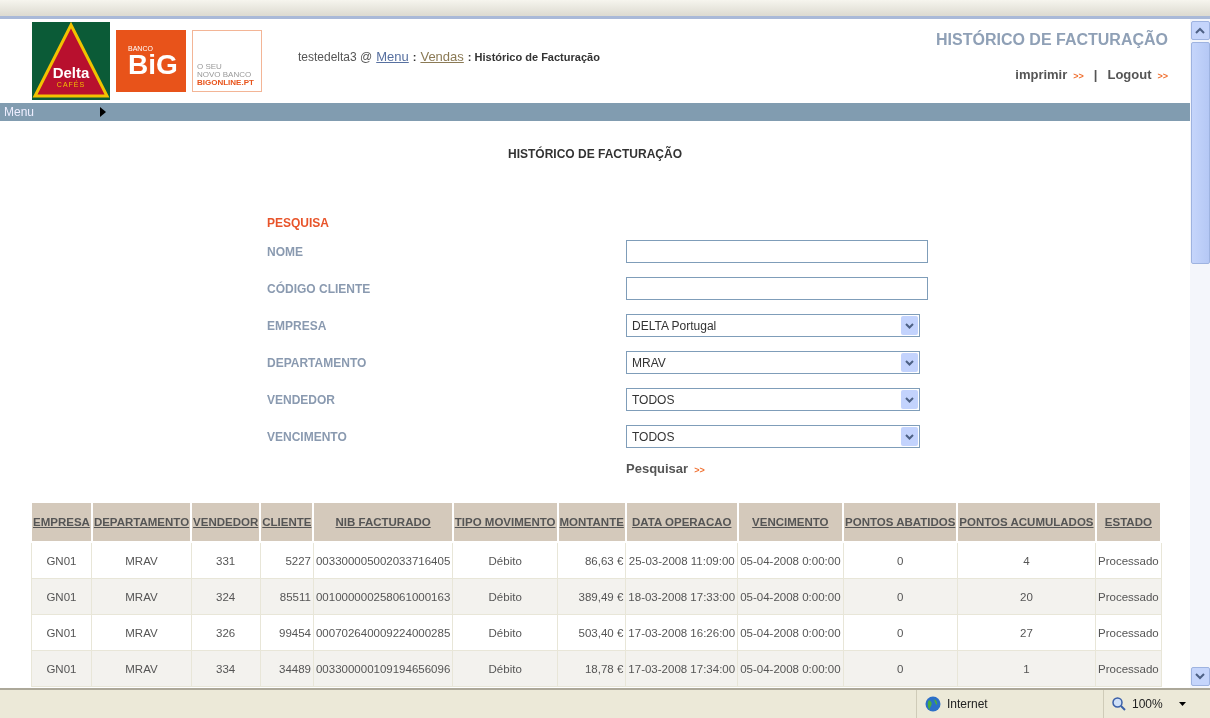 The width and height of the screenshot is (1210, 718). Describe the element at coordinates (285, 252) in the screenshot. I see `field-label: NOME` at that location.